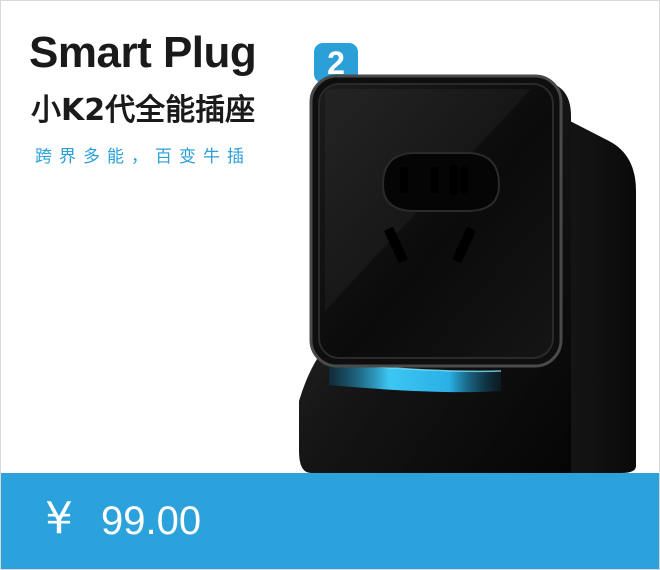 This screenshot has width=660, height=570. I want to click on currency-symbol: ¥, so click(59, 518).